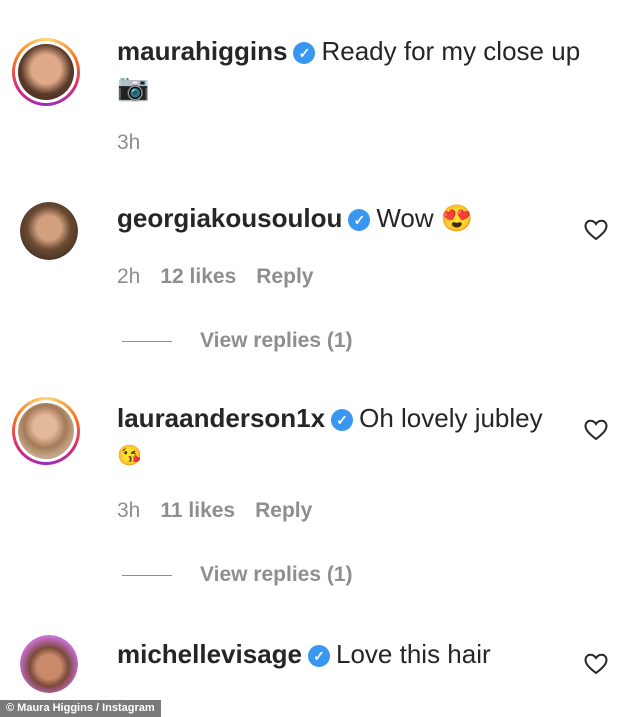  Describe the element at coordinates (451, 418) in the screenshot. I see `comment-text: Oh lovely jubley` at that location.